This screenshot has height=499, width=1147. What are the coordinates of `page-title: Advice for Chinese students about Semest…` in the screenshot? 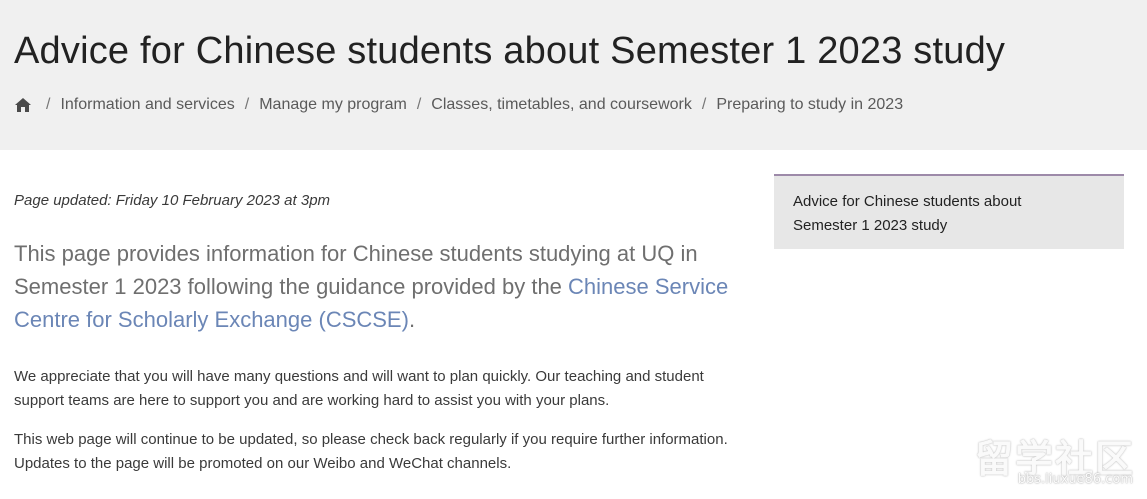 It's located at (510, 51).